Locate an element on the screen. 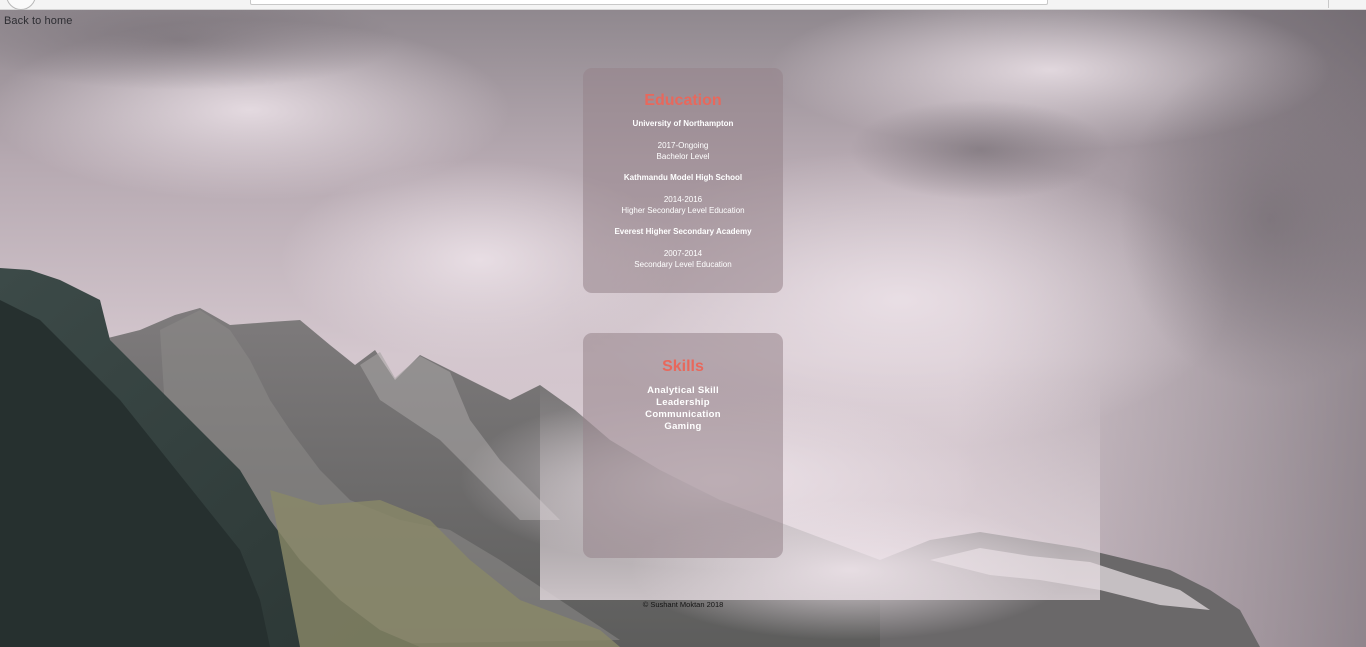 The width and height of the screenshot is (1366, 647). education-detail: 2017-Ongoing Bachelor Level is located at coordinates (683, 151).